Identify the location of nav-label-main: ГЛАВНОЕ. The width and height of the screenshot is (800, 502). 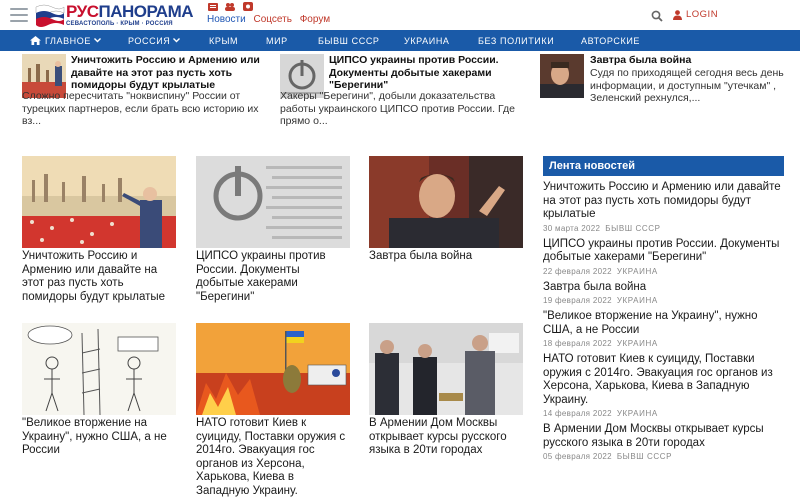
(68, 40).